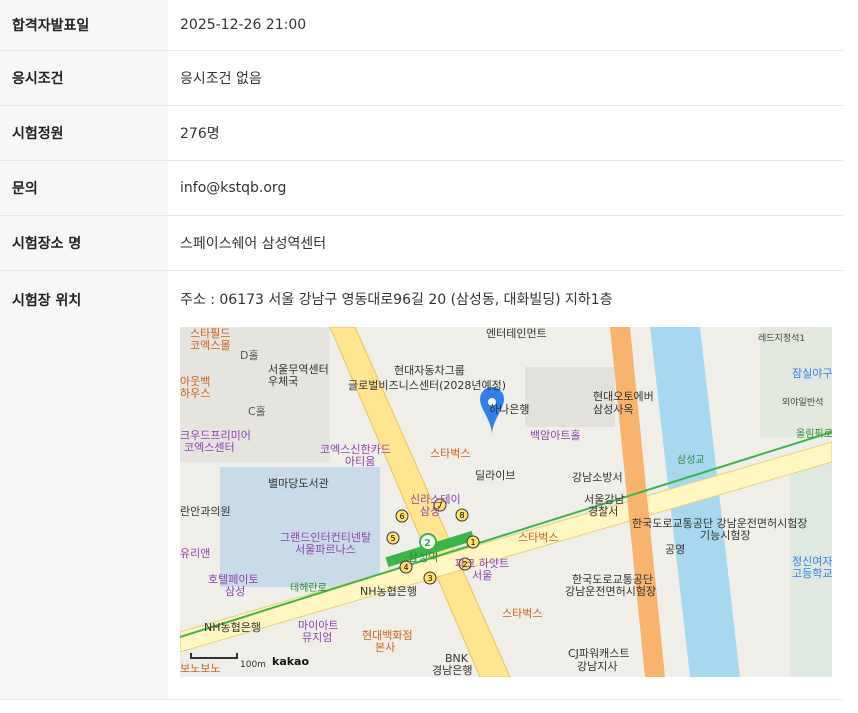  I want to click on label-samsung-station: 삼성역, so click(423, 557).